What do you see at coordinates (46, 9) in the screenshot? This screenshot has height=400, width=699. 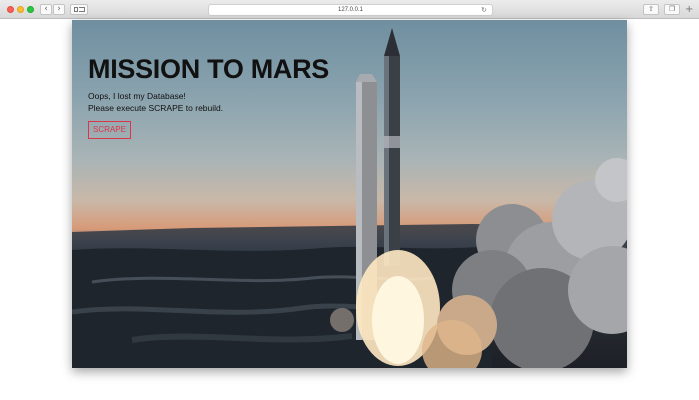 I see `back-icon: ‹` at bounding box center [46, 9].